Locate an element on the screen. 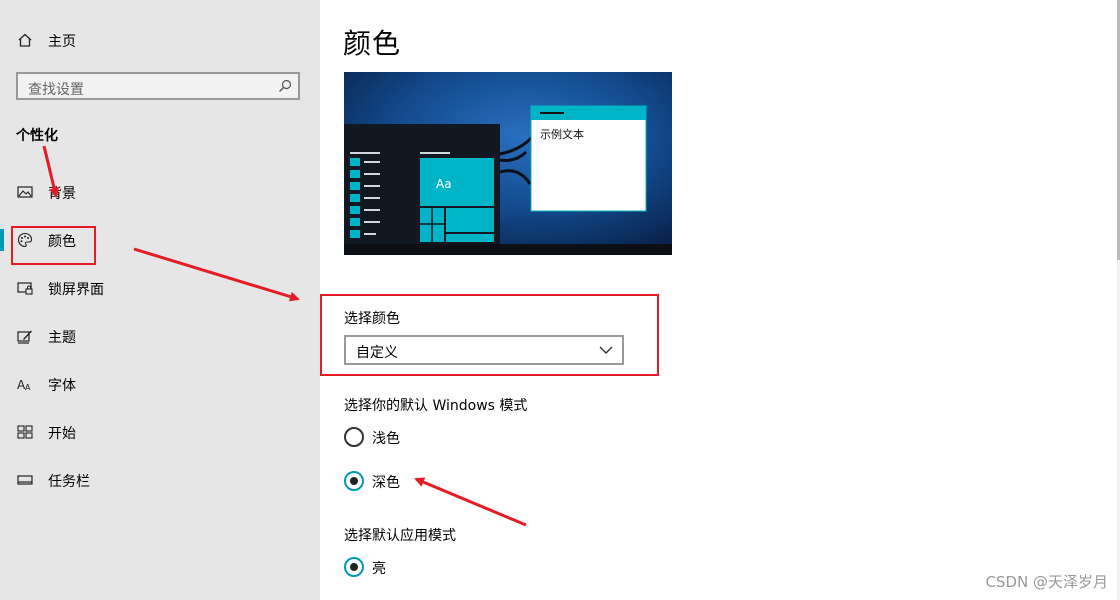 The width and height of the screenshot is (1120, 600). watermark: CSDN @天泽岁月 is located at coordinates (1046, 582).